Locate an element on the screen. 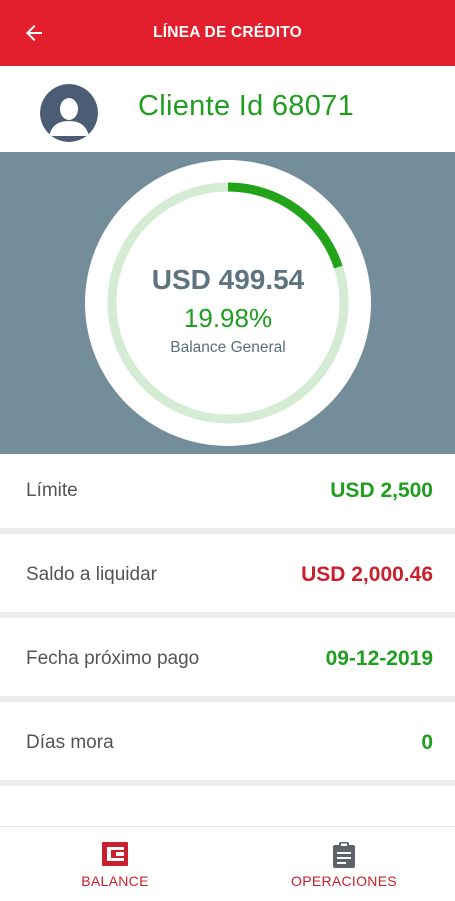  clipboard-icon is located at coordinates (344, 855).